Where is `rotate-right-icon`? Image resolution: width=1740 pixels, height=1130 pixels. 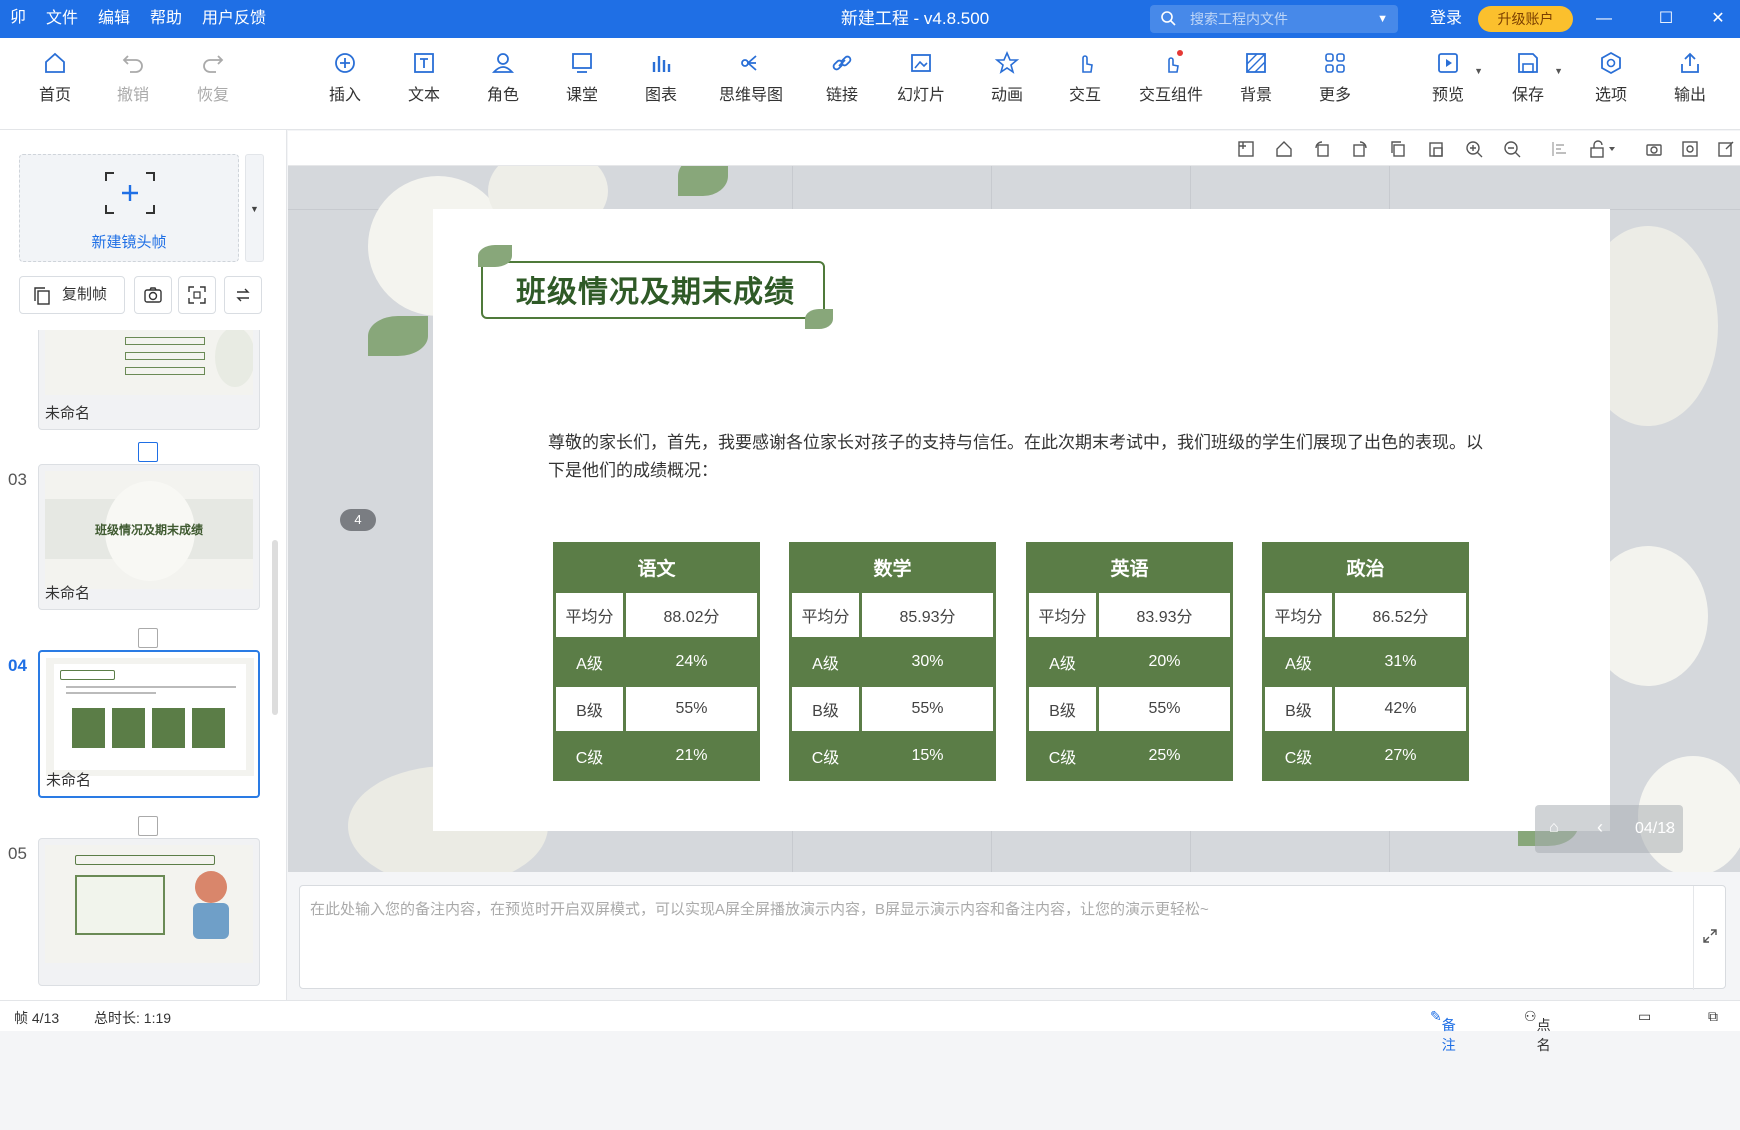 rotate-right-icon is located at coordinates (1360, 149).